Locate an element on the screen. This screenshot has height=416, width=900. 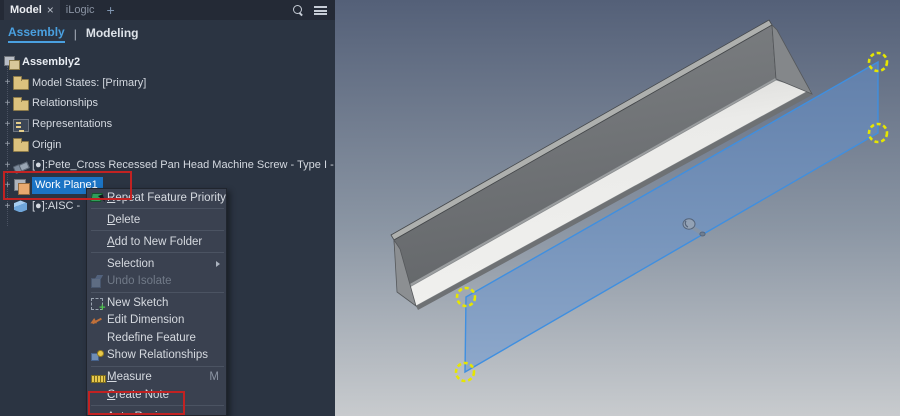
menu-item-label: Delete is located at coordinates (124, 219).